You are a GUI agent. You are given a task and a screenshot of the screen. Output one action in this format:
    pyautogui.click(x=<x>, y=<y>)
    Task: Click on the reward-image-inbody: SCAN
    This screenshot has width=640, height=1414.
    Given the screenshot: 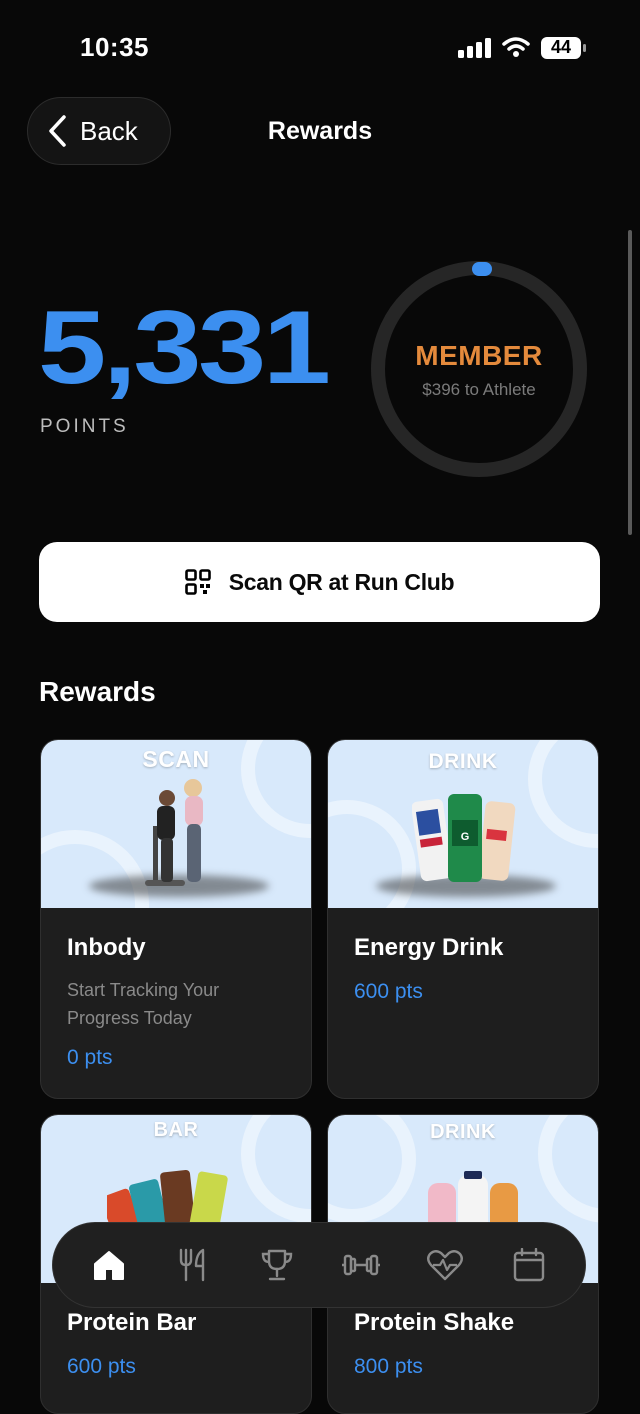 What is the action you would take?
    pyautogui.click(x=176, y=824)
    